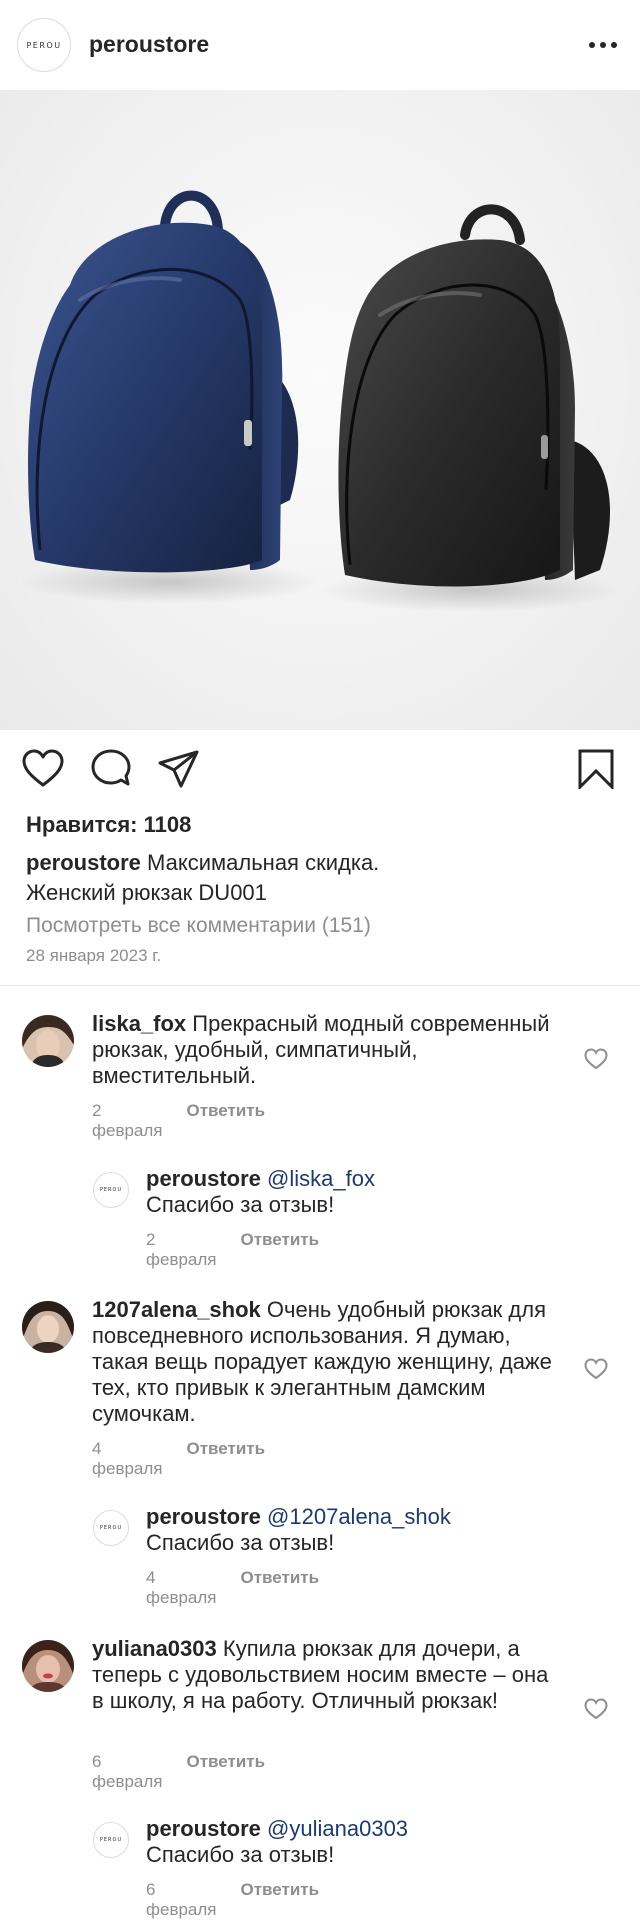 Image resolution: width=640 pixels, height=1920 pixels. Describe the element at coordinates (198, 926) in the screenshot. I see `view-all-comments-link: Посмотреть все комментарии (151)` at that location.